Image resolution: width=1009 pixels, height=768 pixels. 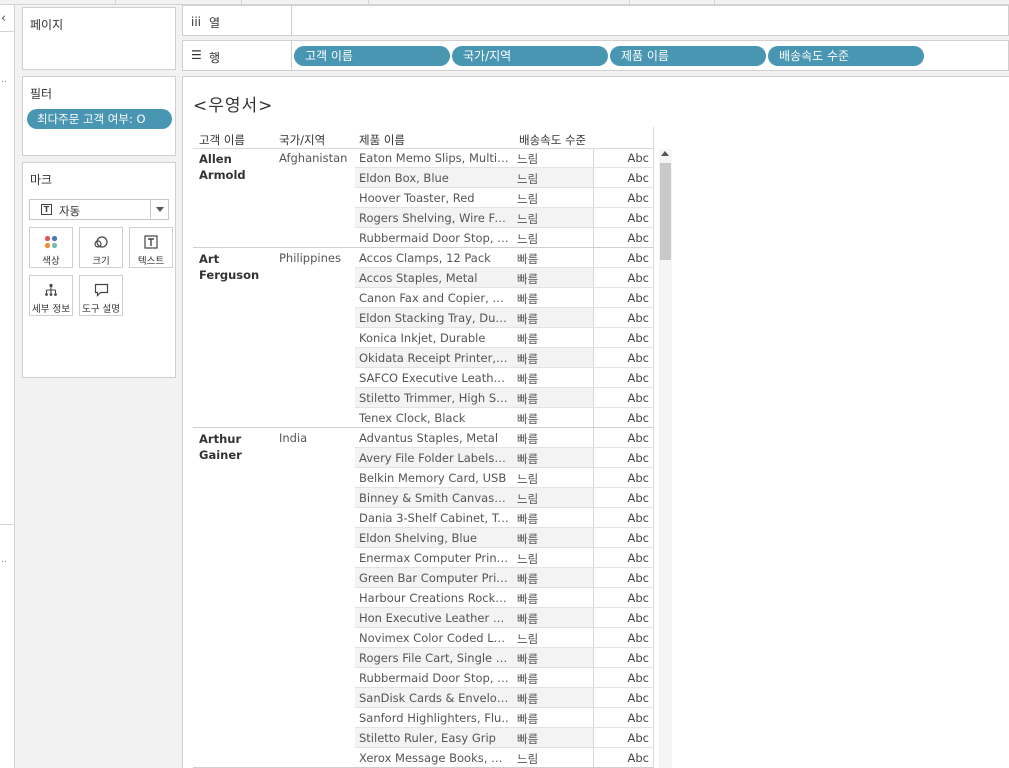 I want to click on header-customer-name: 고객 이름, so click(x=222, y=140).